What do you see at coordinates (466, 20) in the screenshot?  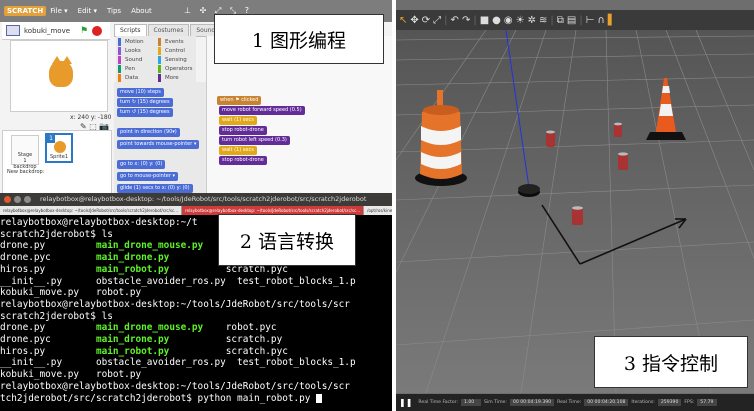 I see `gazebo-tool-icon: ↷` at bounding box center [466, 20].